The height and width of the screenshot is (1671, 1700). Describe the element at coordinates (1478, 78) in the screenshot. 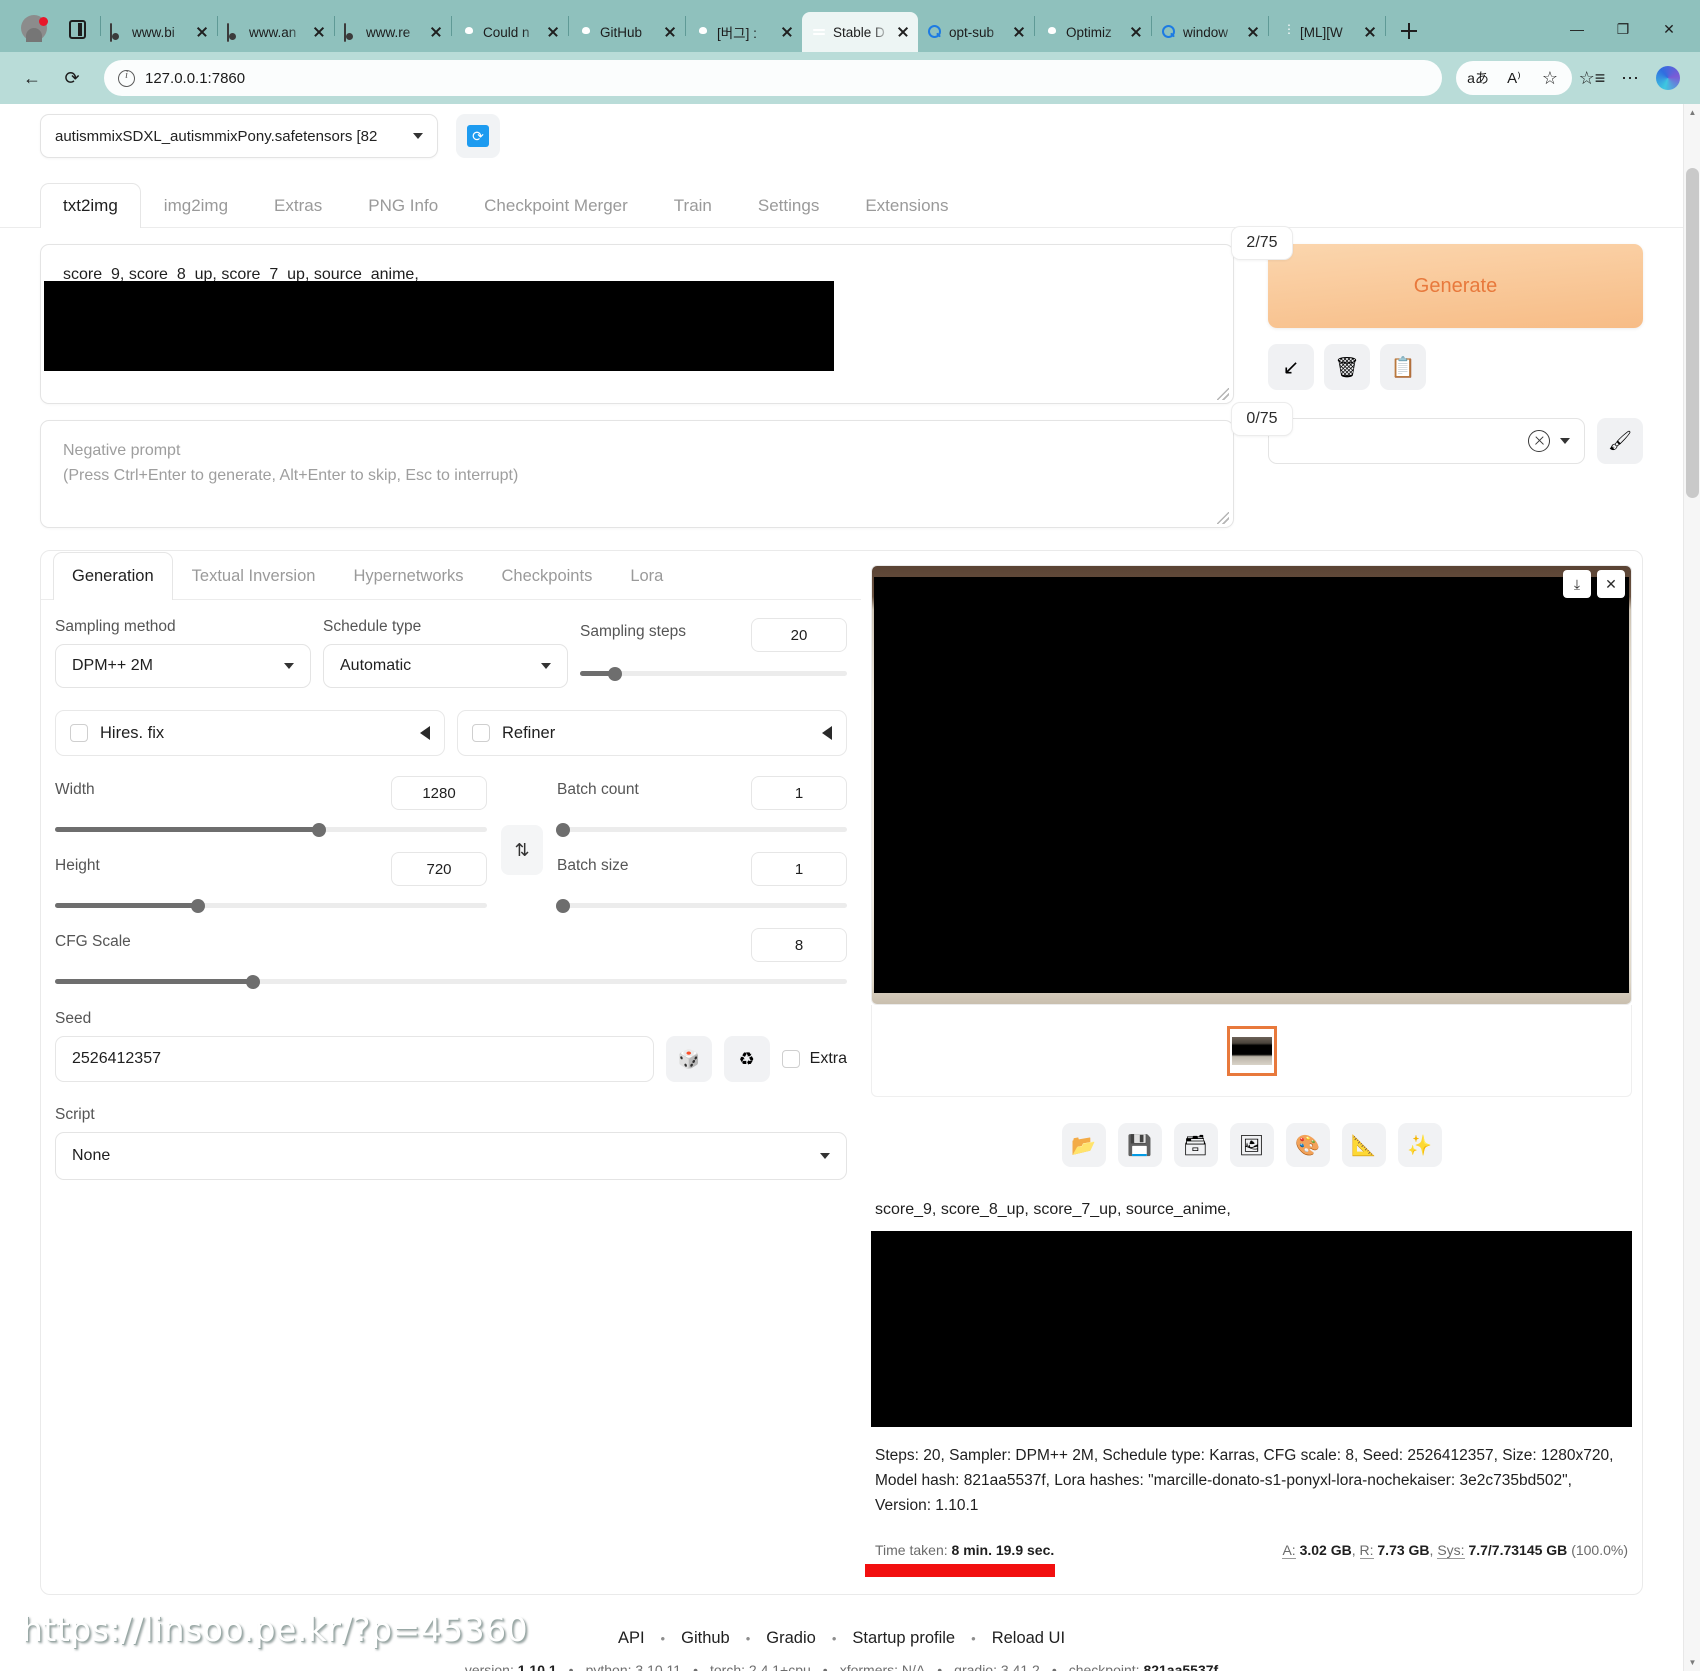

I see `translate-icon: aあ` at that location.